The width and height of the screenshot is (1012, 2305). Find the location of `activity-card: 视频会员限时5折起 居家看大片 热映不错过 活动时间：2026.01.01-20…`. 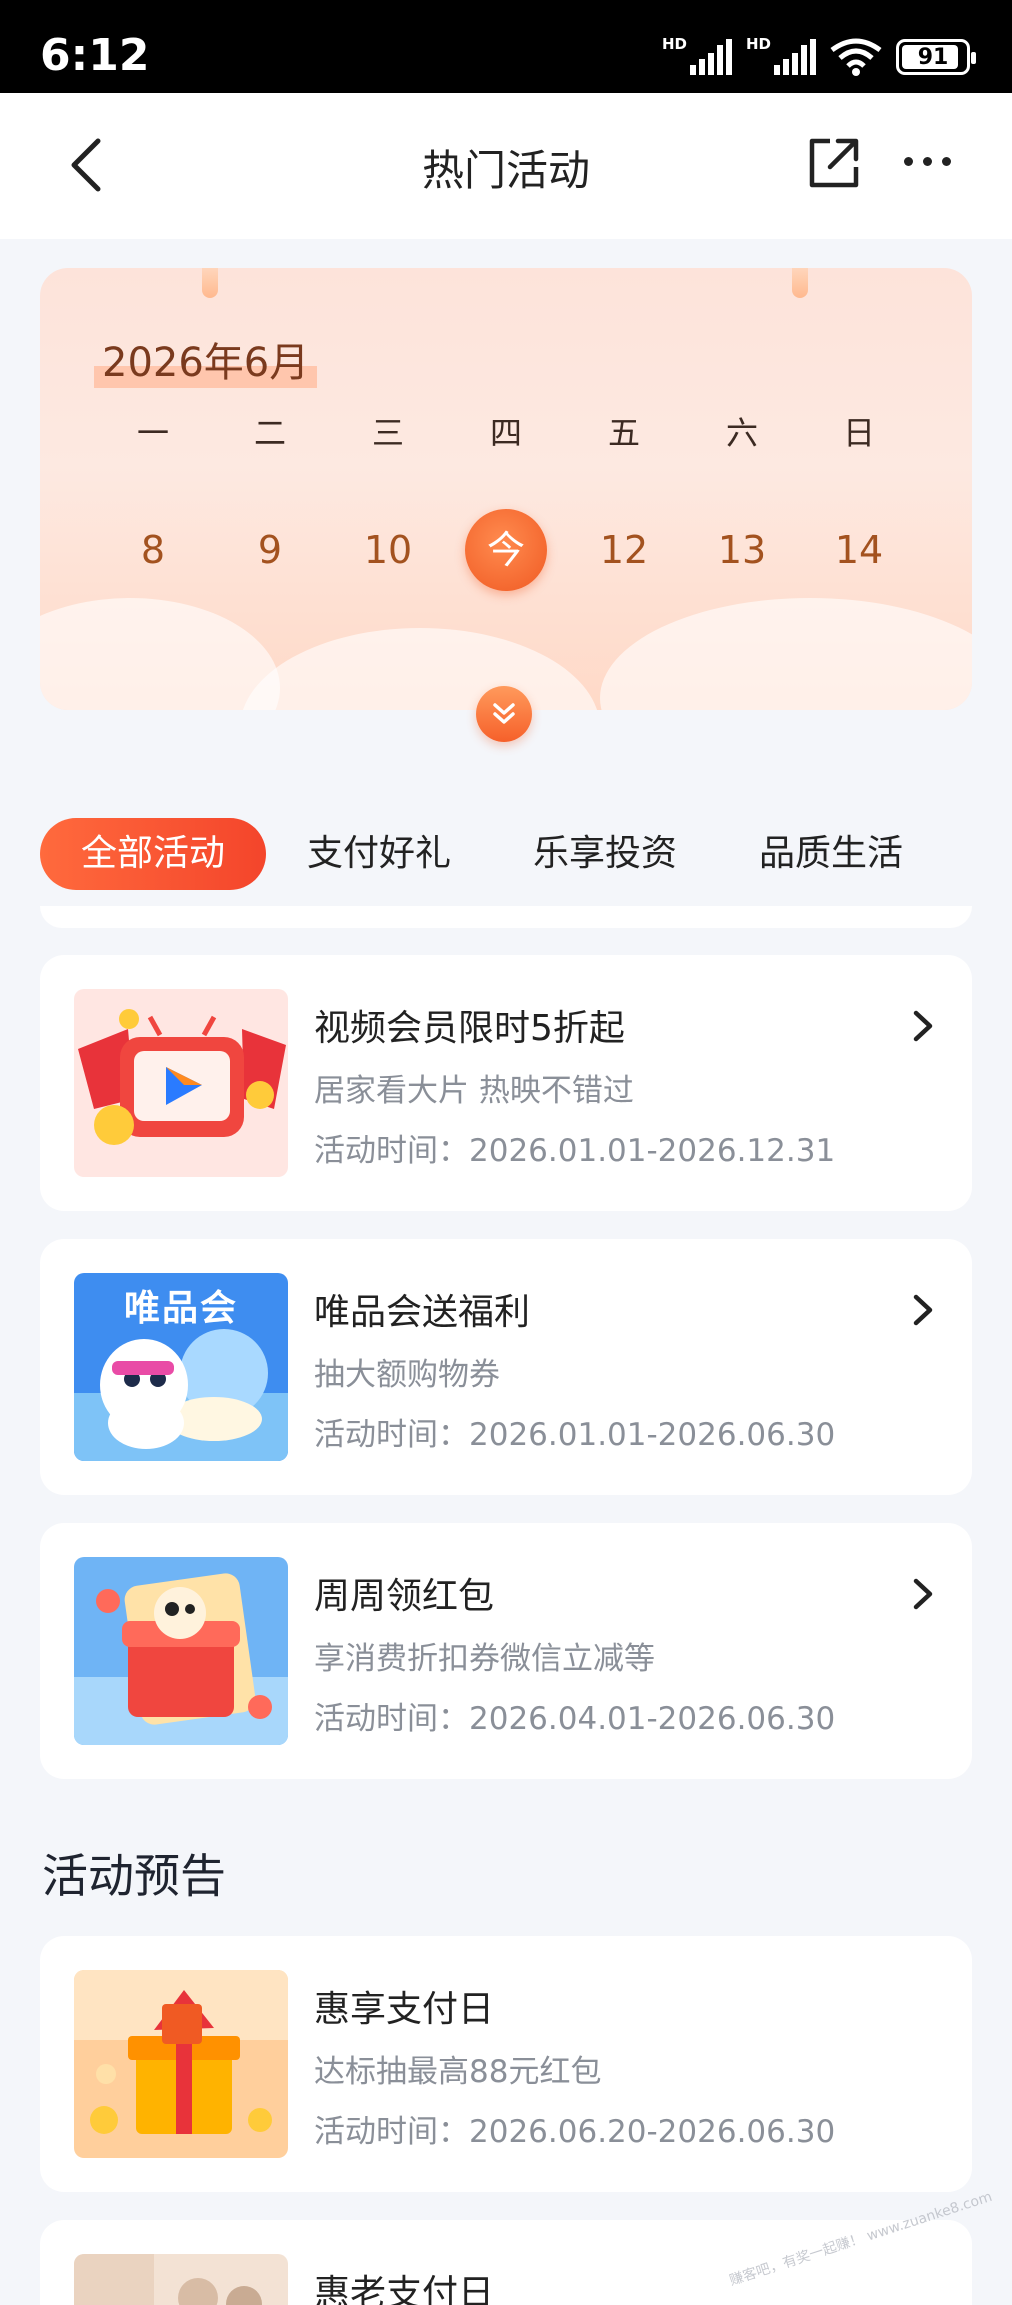

activity-card: 视频会员限时5折起 居家看大片 热映不错过 活动时间：2026.01.01-20… is located at coordinates (506, 1083).